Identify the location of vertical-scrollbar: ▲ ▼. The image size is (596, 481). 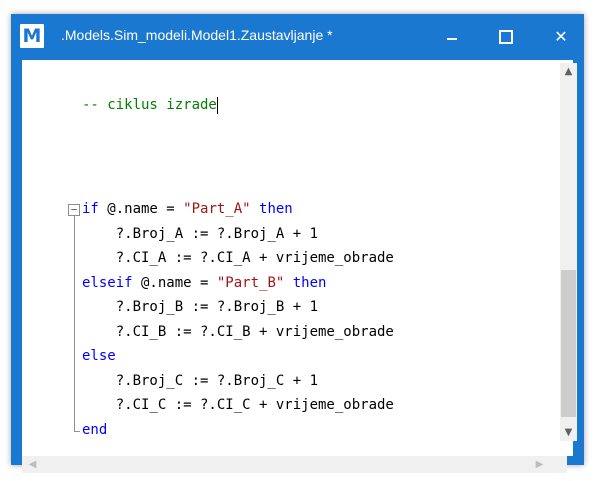
(568, 252).